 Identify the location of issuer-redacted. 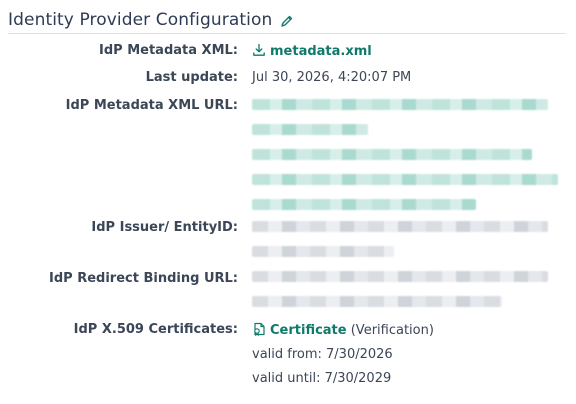
(400, 246).